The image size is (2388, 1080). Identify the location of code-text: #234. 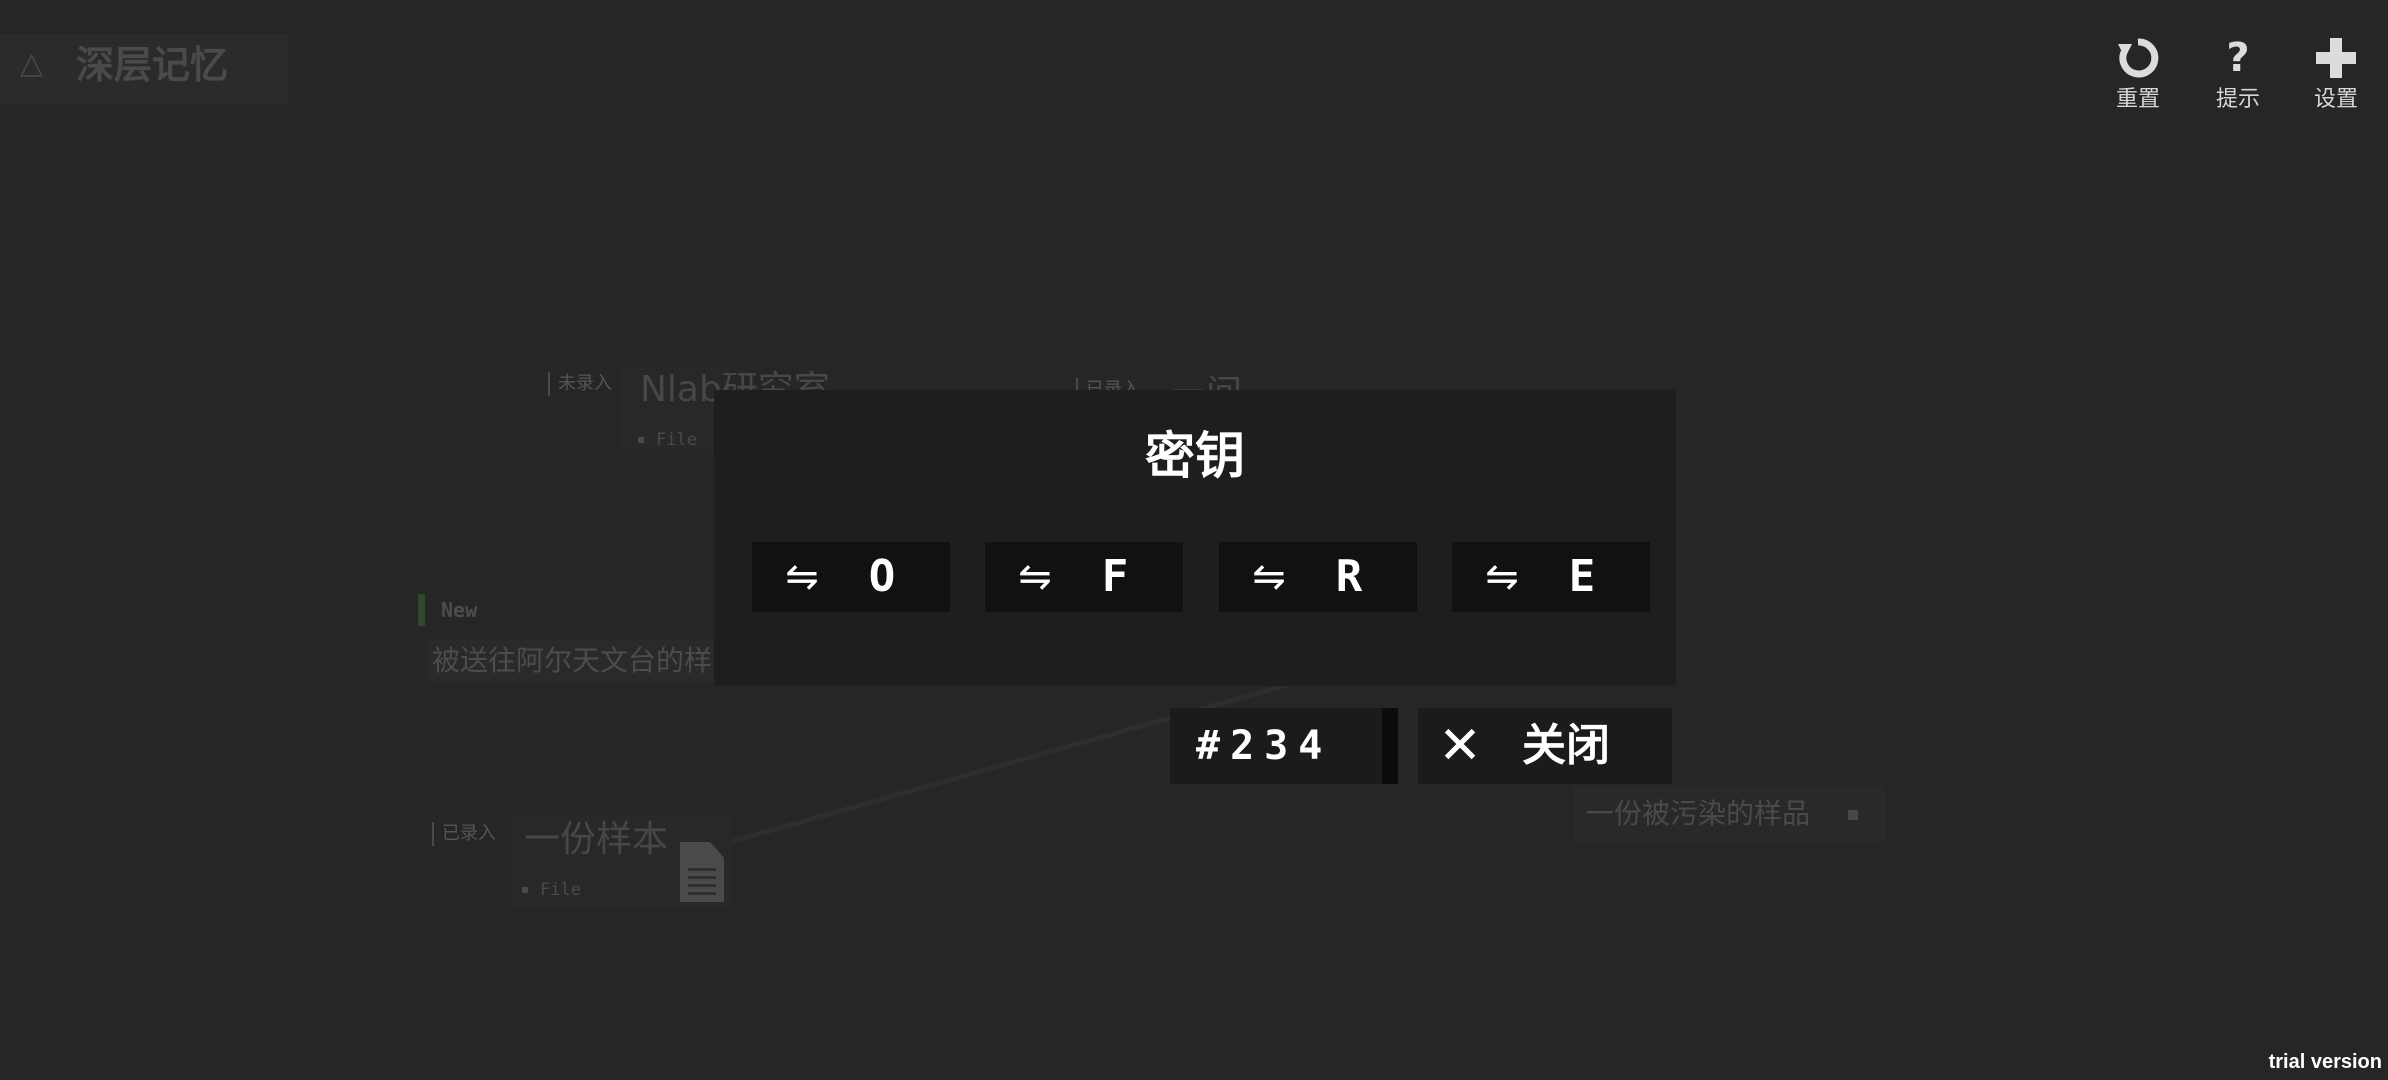
(1264, 746).